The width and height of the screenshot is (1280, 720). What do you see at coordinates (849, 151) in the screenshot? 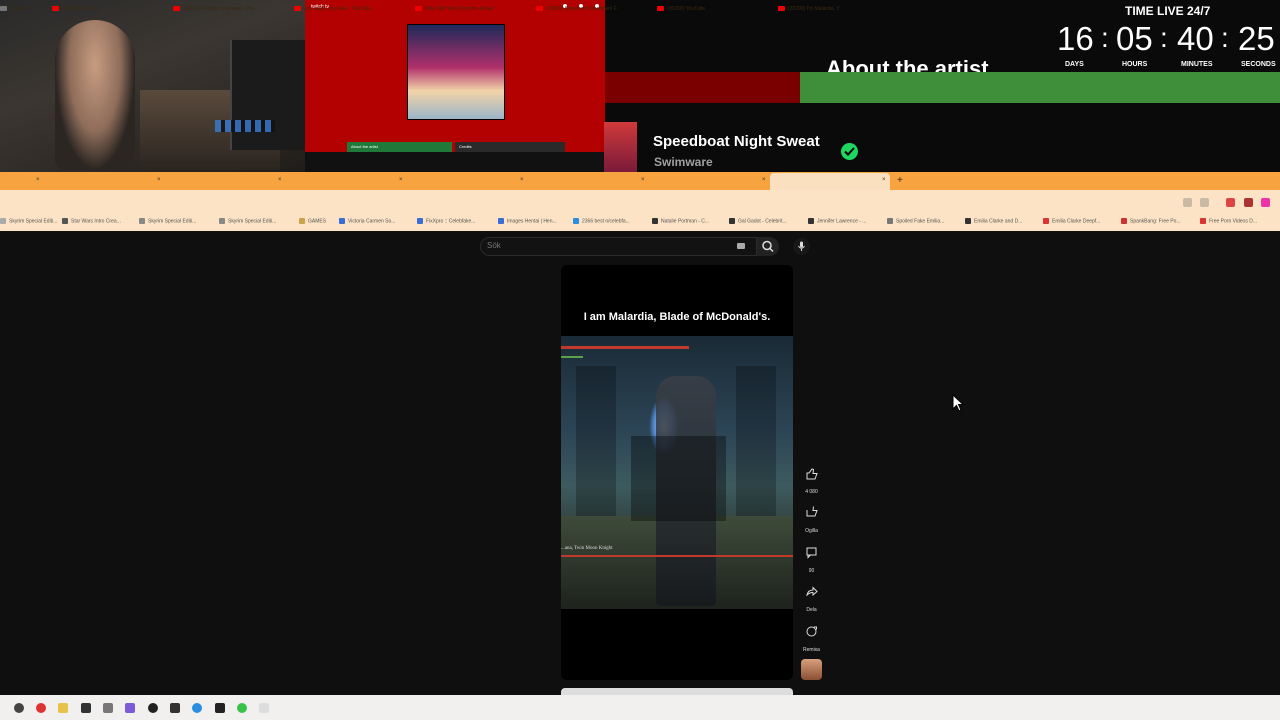
I see `liked-check-icon` at bounding box center [849, 151].